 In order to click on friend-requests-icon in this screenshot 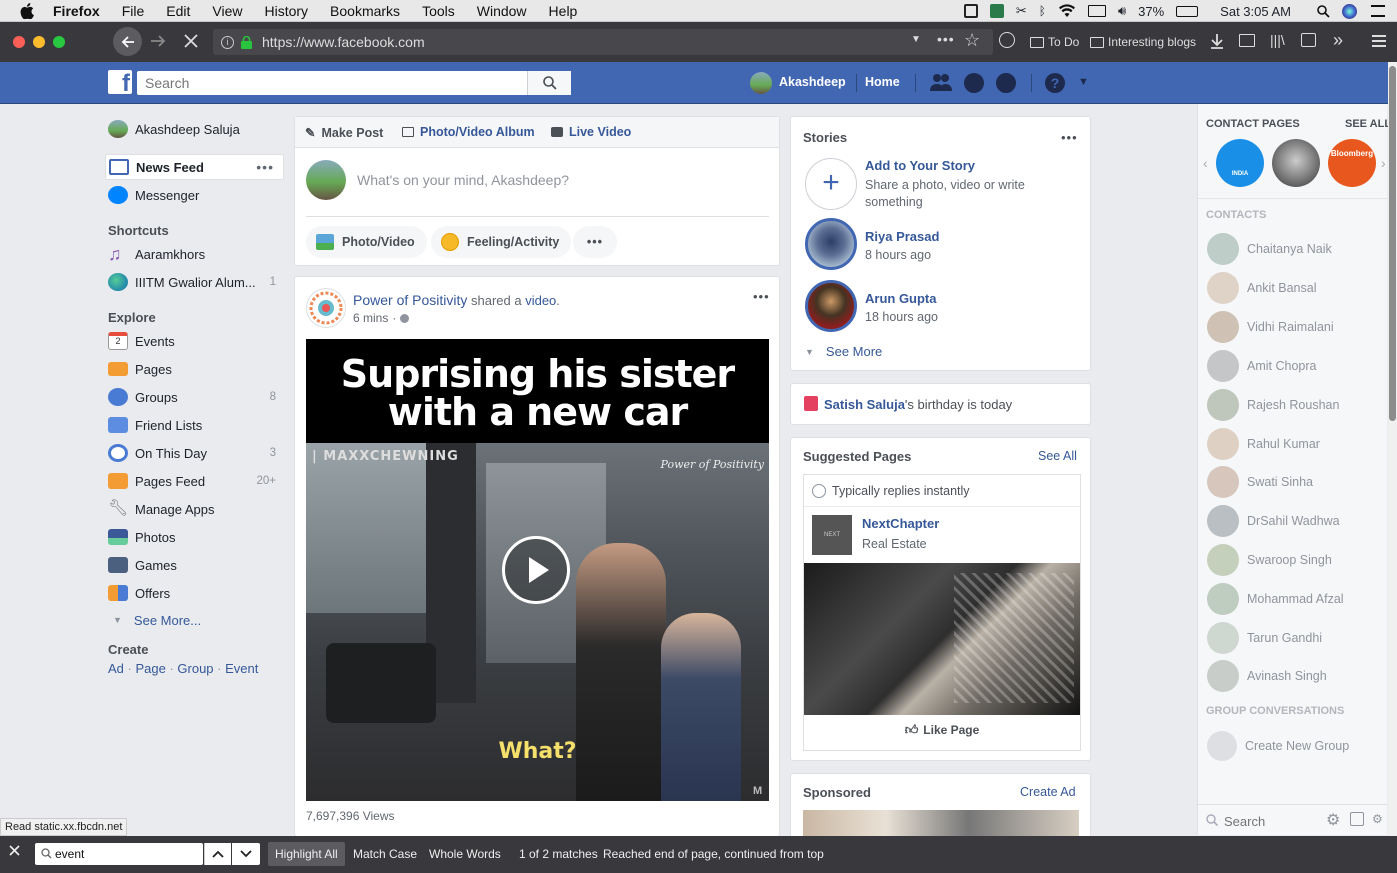, I will do `click(941, 82)`.